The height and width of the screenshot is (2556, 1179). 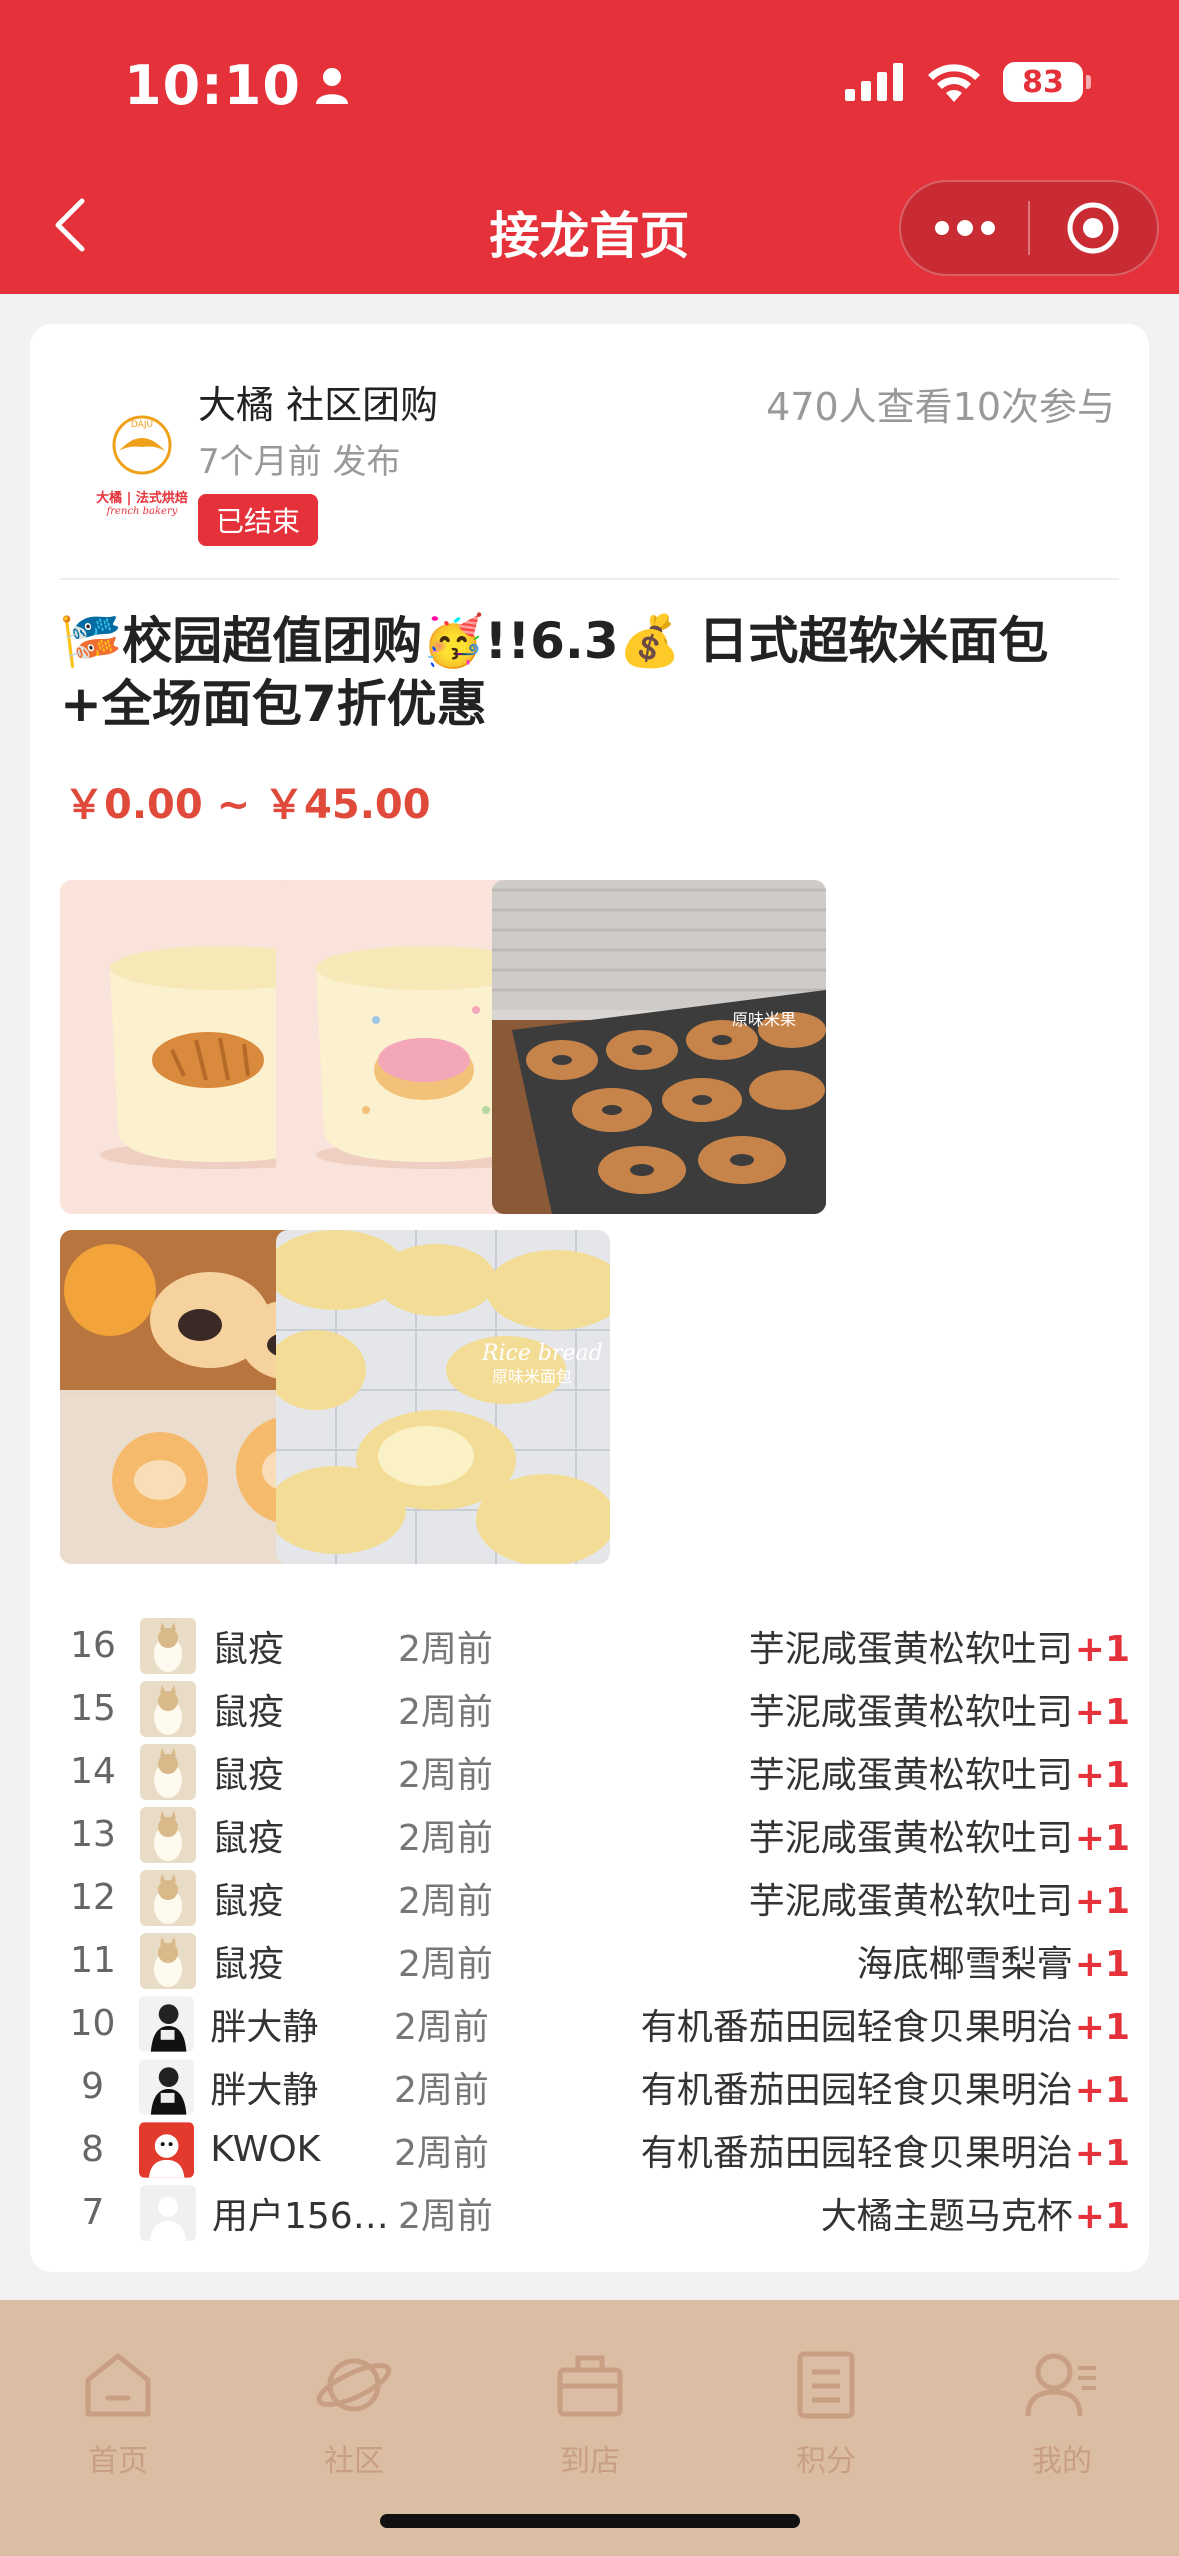 I want to click on order-number: 16, so click(x=93, y=1645).